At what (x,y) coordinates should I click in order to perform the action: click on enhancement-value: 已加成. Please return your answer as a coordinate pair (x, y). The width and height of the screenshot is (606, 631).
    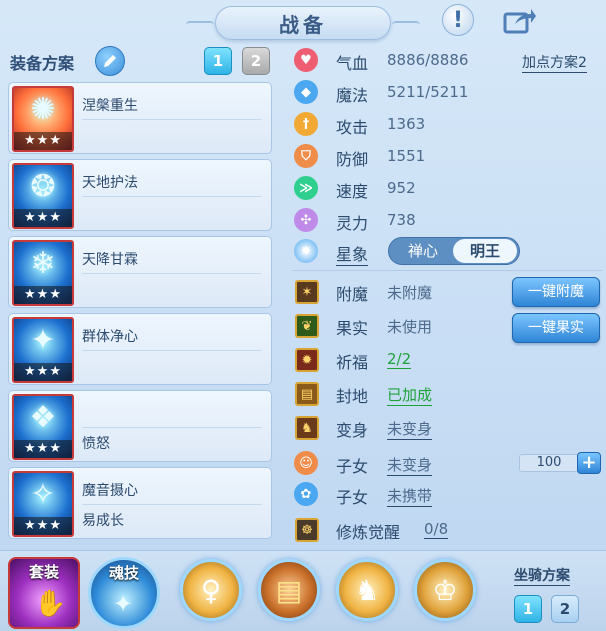
    Looking at the image, I should click on (410, 395).